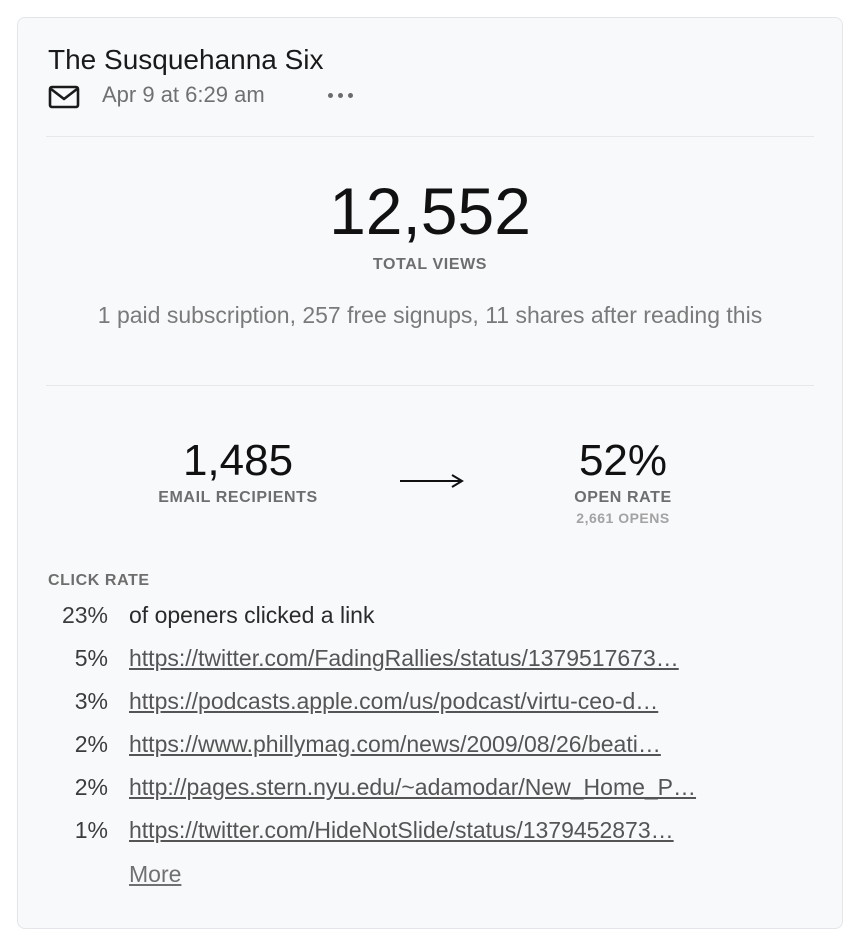 Image resolution: width=864 pixels, height=946 pixels. Describe the element at coordinates (432, 481) in the screenshot. I see `arrow-right-icon` at that location.